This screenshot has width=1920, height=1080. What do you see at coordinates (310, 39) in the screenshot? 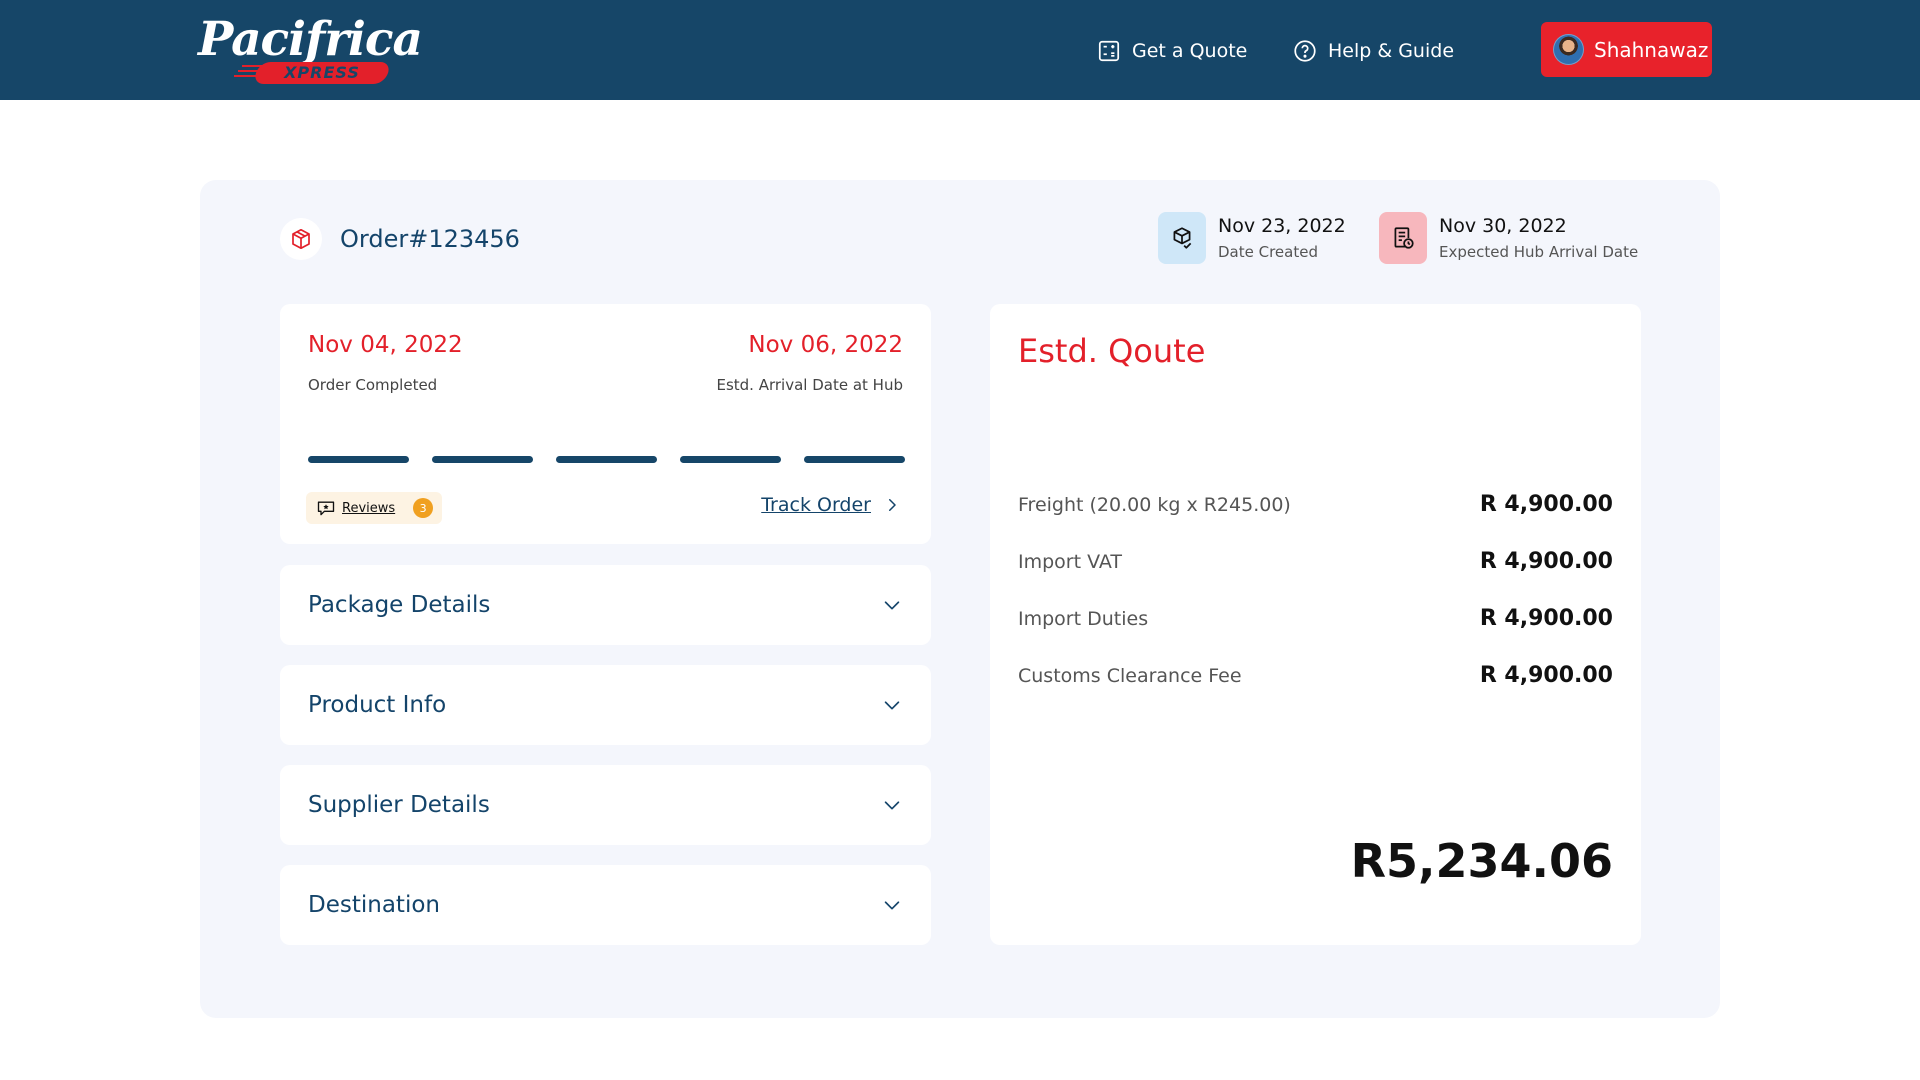
I see `logo-wordmark: Pacifrica` at bounding box center [310, 39].